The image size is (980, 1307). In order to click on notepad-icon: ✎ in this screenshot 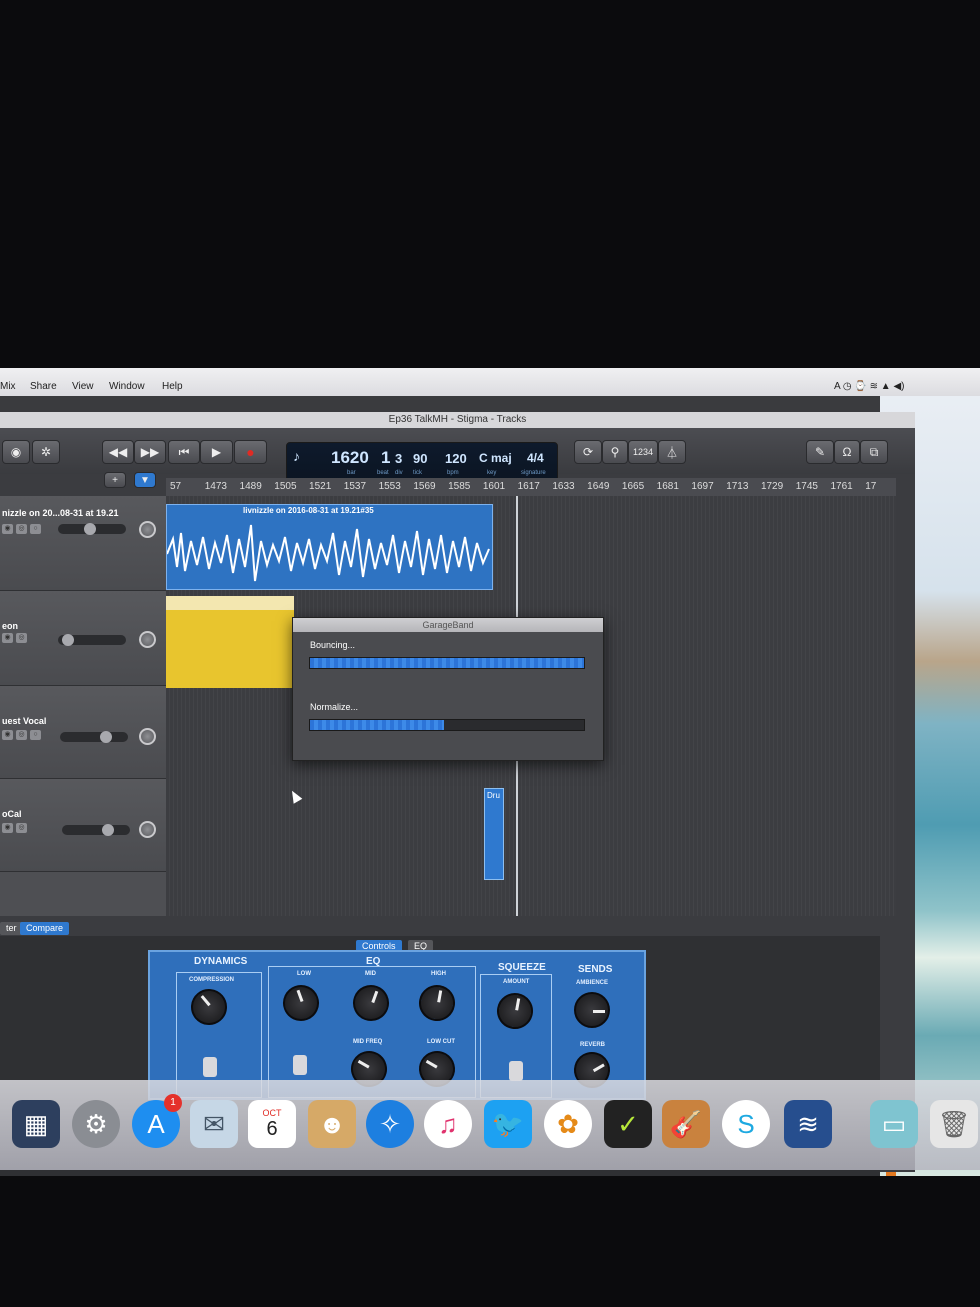, I will do `click(820, 452)`.